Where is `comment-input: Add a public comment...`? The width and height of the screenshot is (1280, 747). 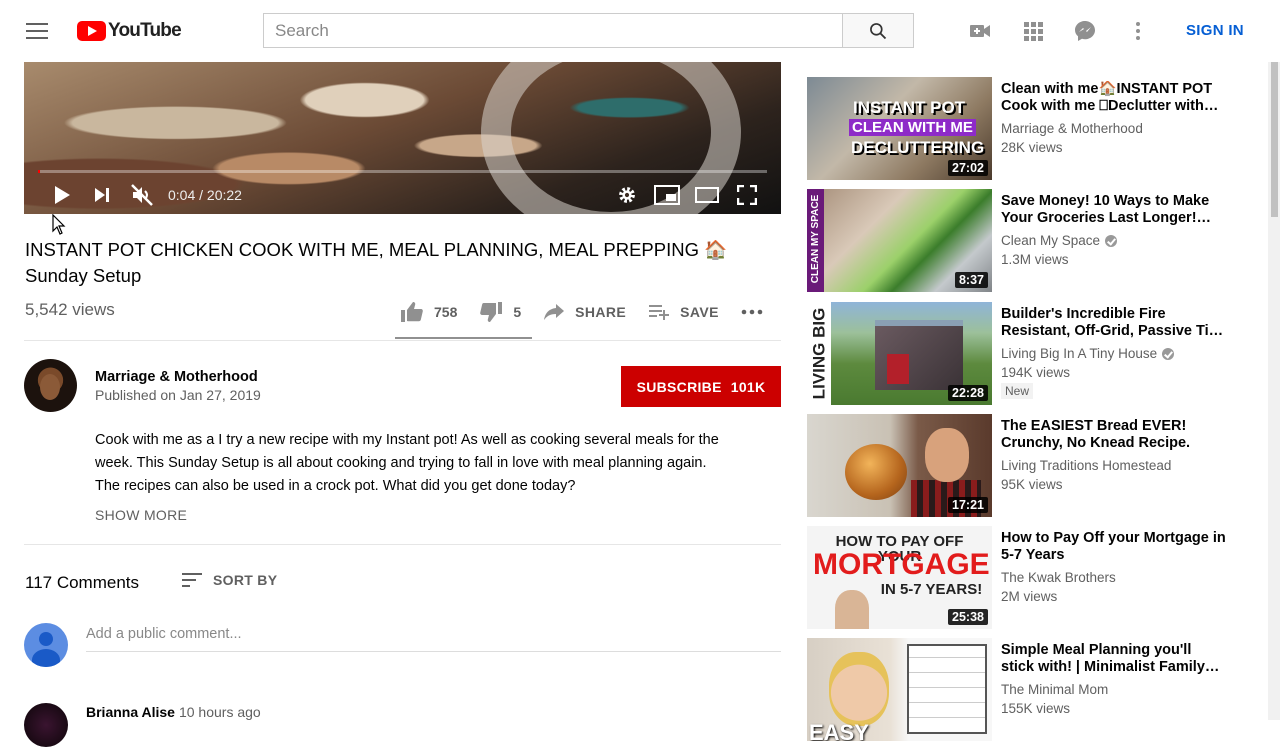 comment-input: Add a public comment... is located at coordinates (433, 639).